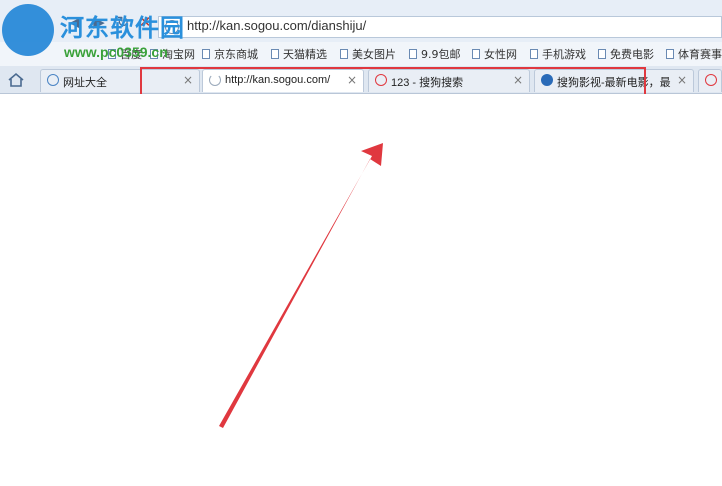 The height and width of the screenshot is (486, 722). I want to click on watermark-url: www.pc0359.cn, so click(116, 52).